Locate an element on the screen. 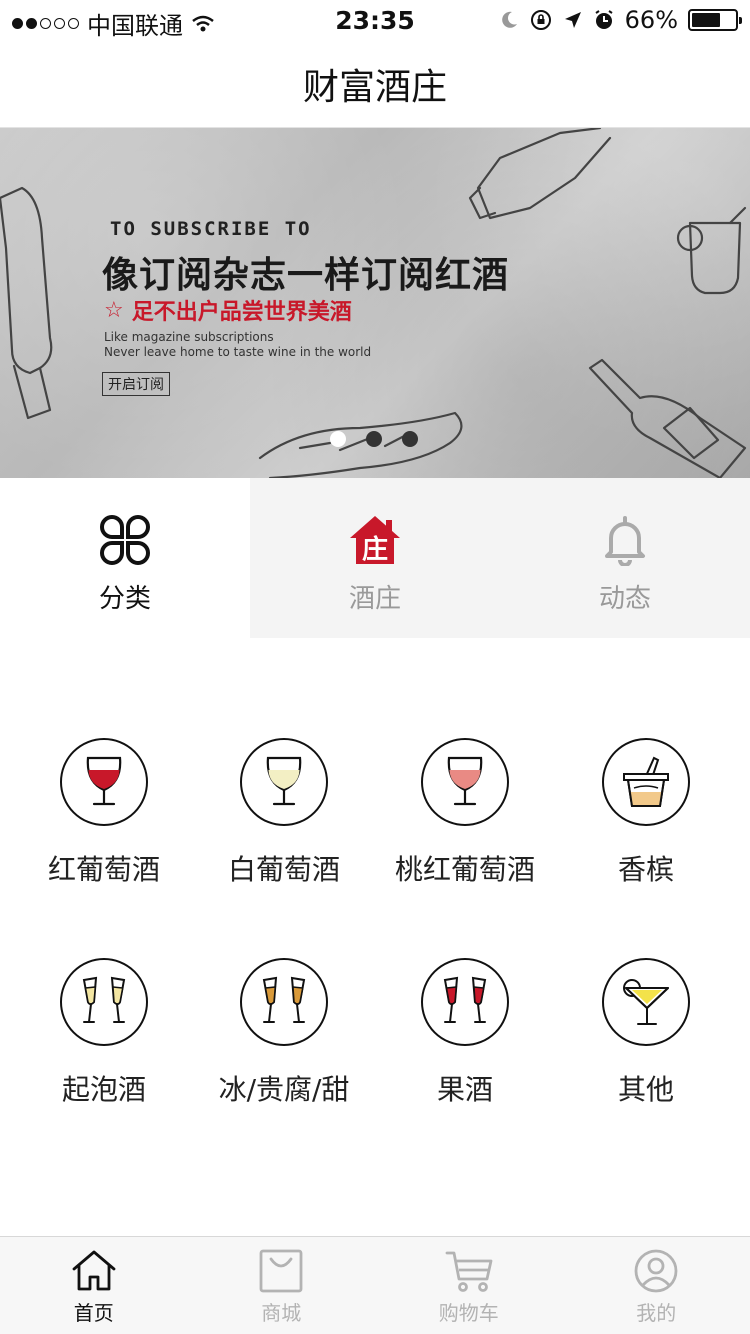 The width and height of the screenshot is (750, 1334). category-rose-wine: 桃红葡萄酒 is located at coordinates (465, 813).